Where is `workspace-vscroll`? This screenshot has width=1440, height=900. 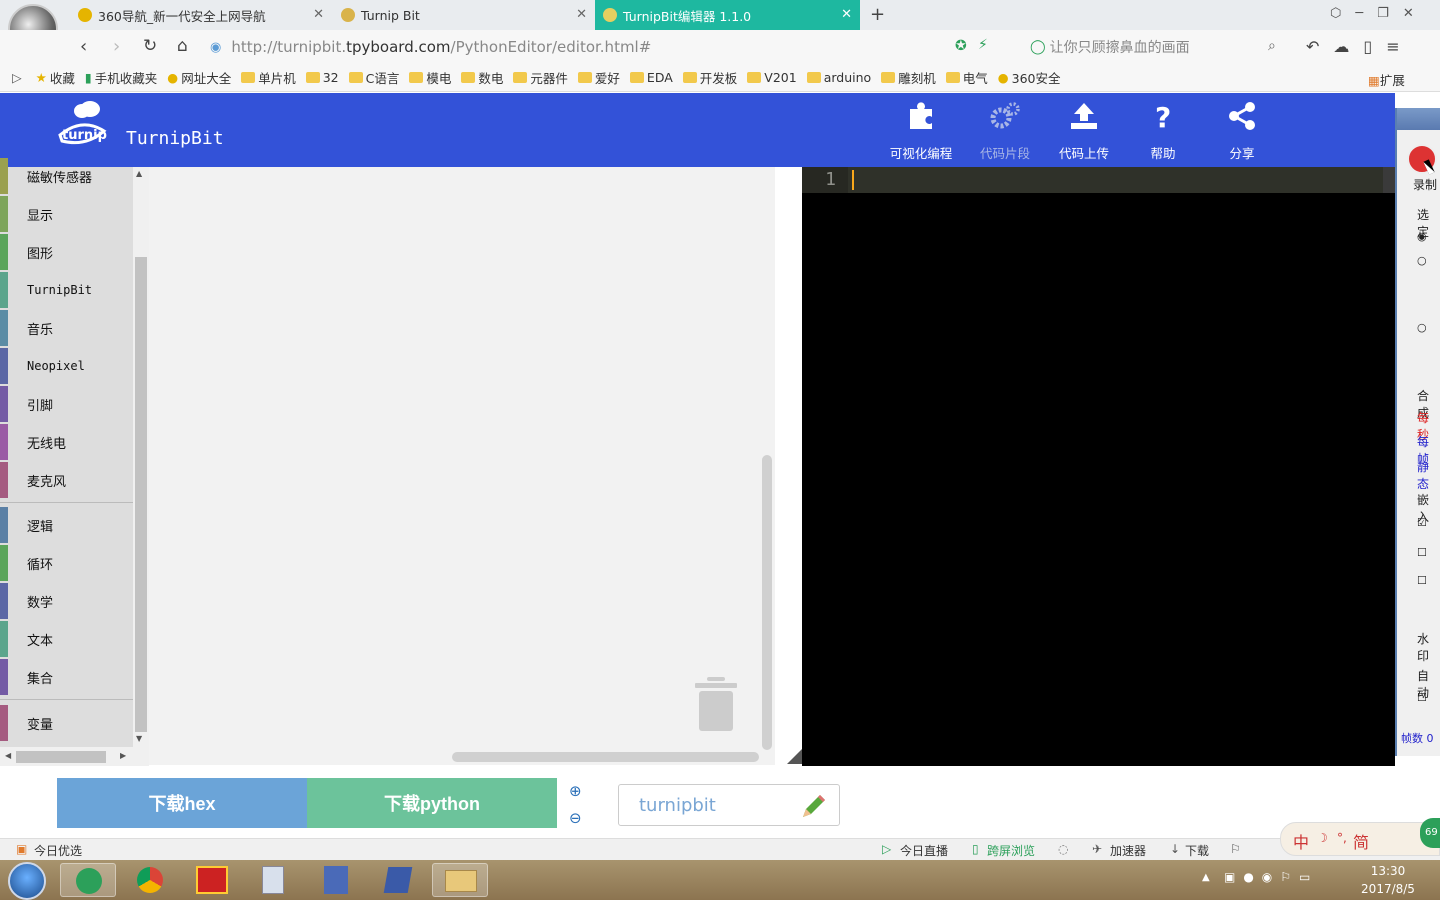
workspace-vscroll is located at coordinates (767, 602).